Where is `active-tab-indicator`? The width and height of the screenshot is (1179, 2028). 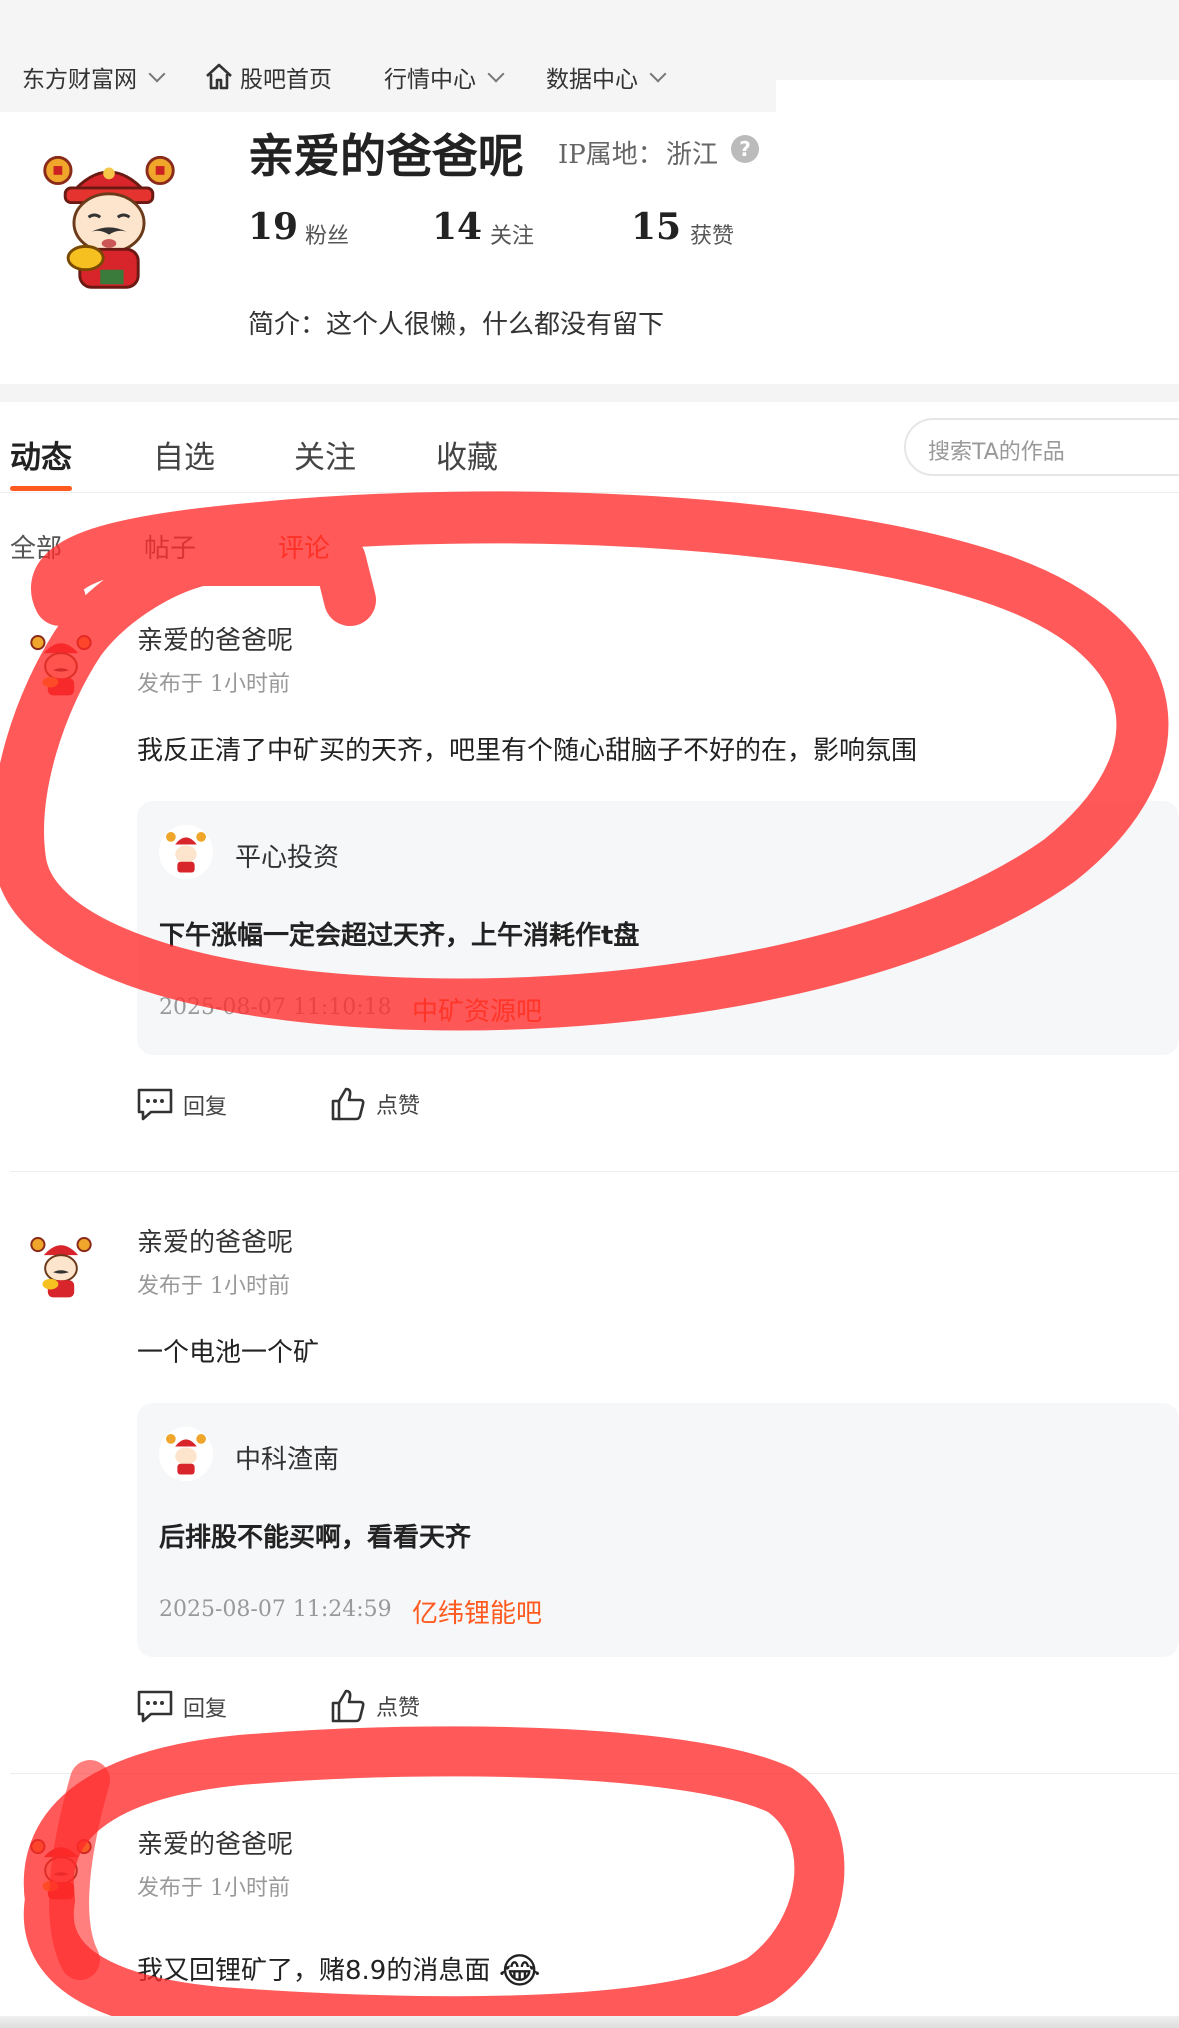 active-tab-indicator is located at coordinates (41, 488).